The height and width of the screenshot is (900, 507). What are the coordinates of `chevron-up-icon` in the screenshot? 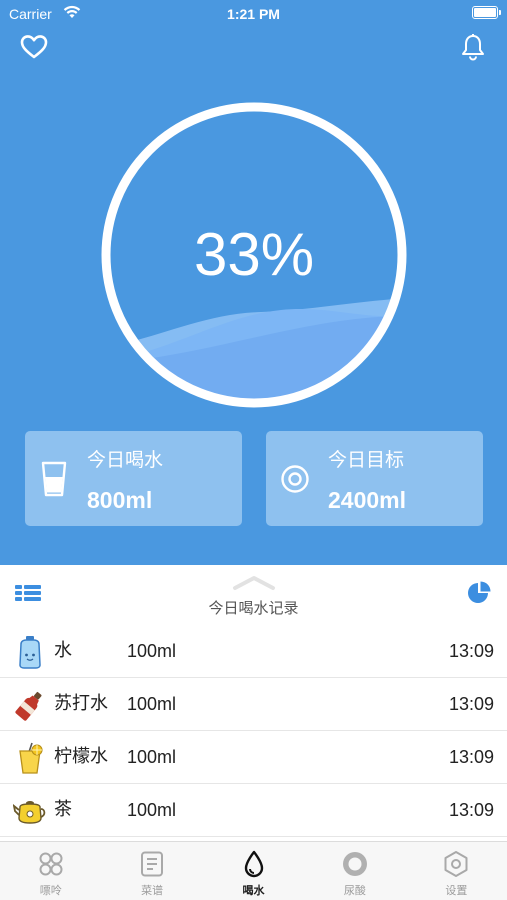 It's located at (254, 582).